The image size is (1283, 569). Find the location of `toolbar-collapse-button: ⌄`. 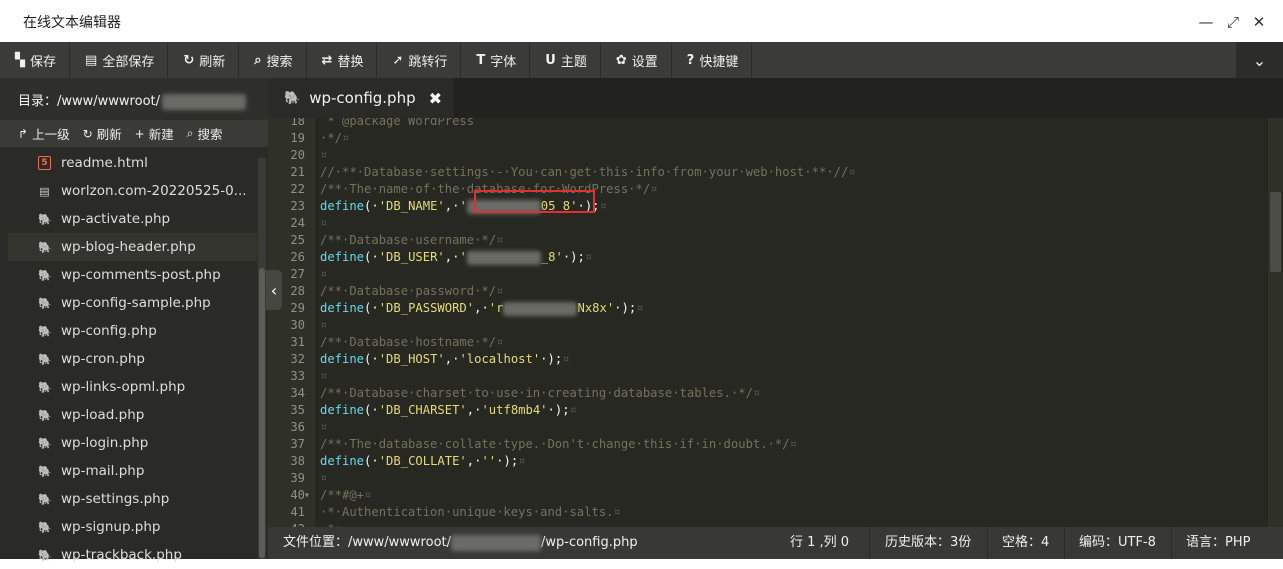

toolbar-collapse-button: ⌄ is located at coordinates (1259, 60).